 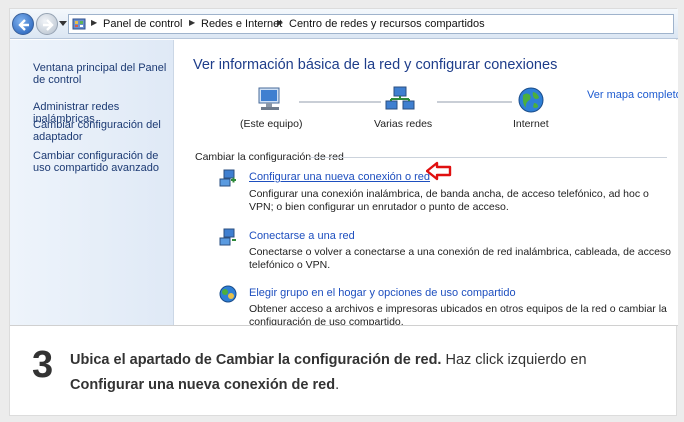 I want to click on connect-network-icon, so click(x=228, y=237).